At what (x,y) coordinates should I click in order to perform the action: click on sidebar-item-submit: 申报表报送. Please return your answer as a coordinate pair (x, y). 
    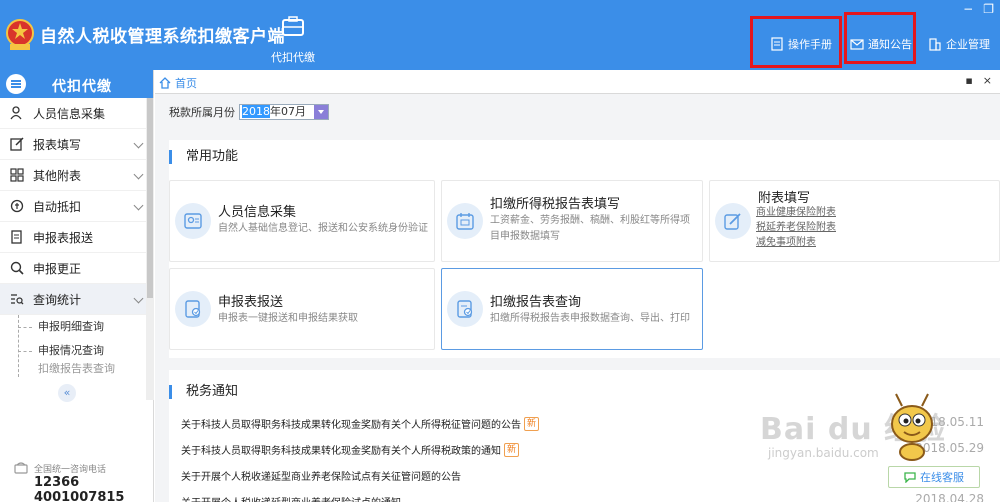
    Looking at the image, I should click on (73, 237).